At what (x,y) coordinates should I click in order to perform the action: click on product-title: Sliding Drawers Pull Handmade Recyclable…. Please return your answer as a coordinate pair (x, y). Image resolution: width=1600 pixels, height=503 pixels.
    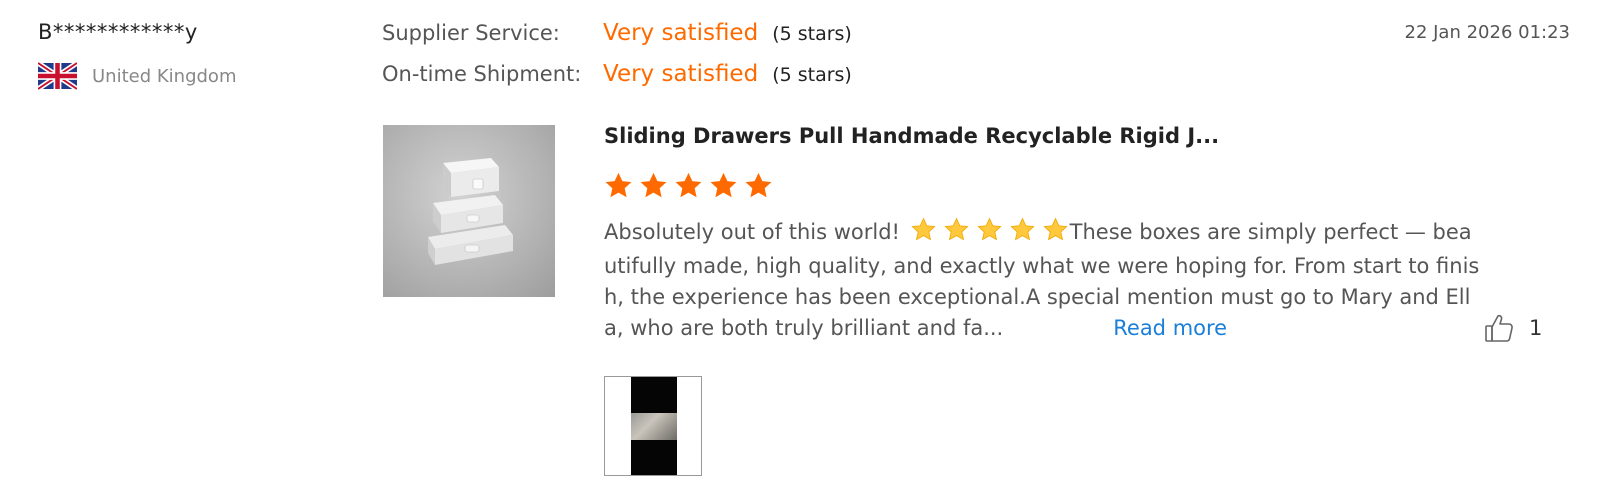
    Looking at the image, I should click on (911, 136).